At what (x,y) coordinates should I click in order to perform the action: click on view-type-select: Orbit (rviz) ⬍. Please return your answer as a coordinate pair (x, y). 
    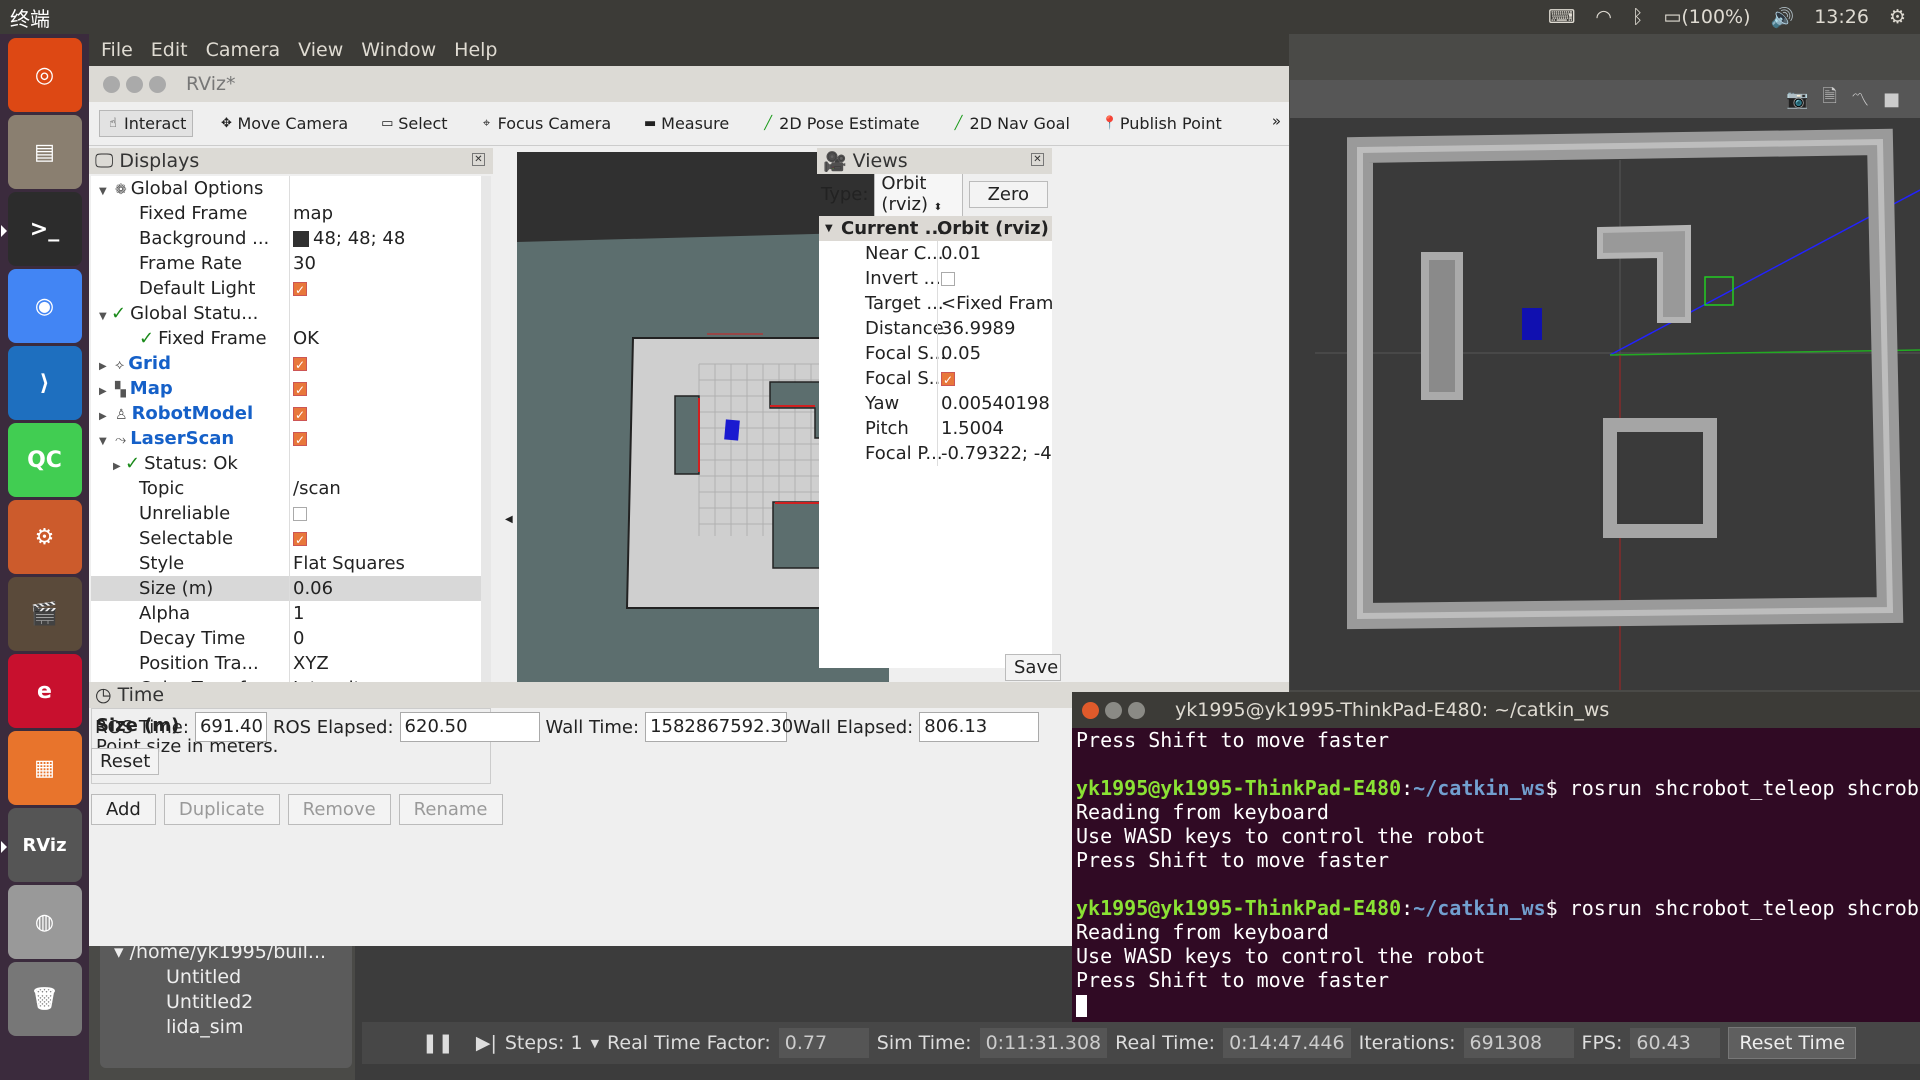
    Looking at the image, I should click on (918, 194).